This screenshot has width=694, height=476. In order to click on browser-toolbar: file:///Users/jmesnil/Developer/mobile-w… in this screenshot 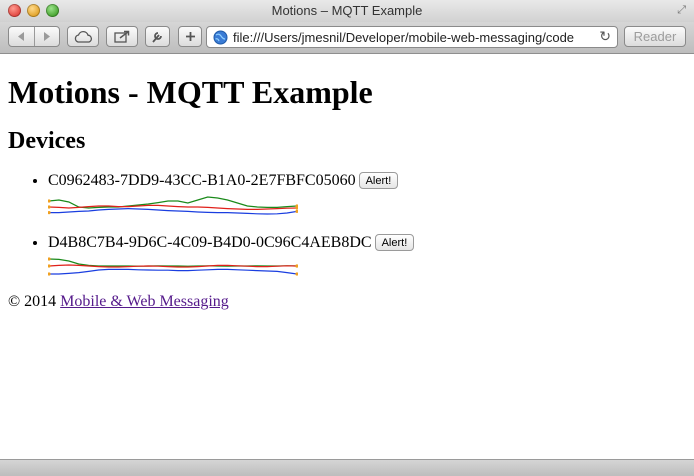, I will do `click(347, 38)`.